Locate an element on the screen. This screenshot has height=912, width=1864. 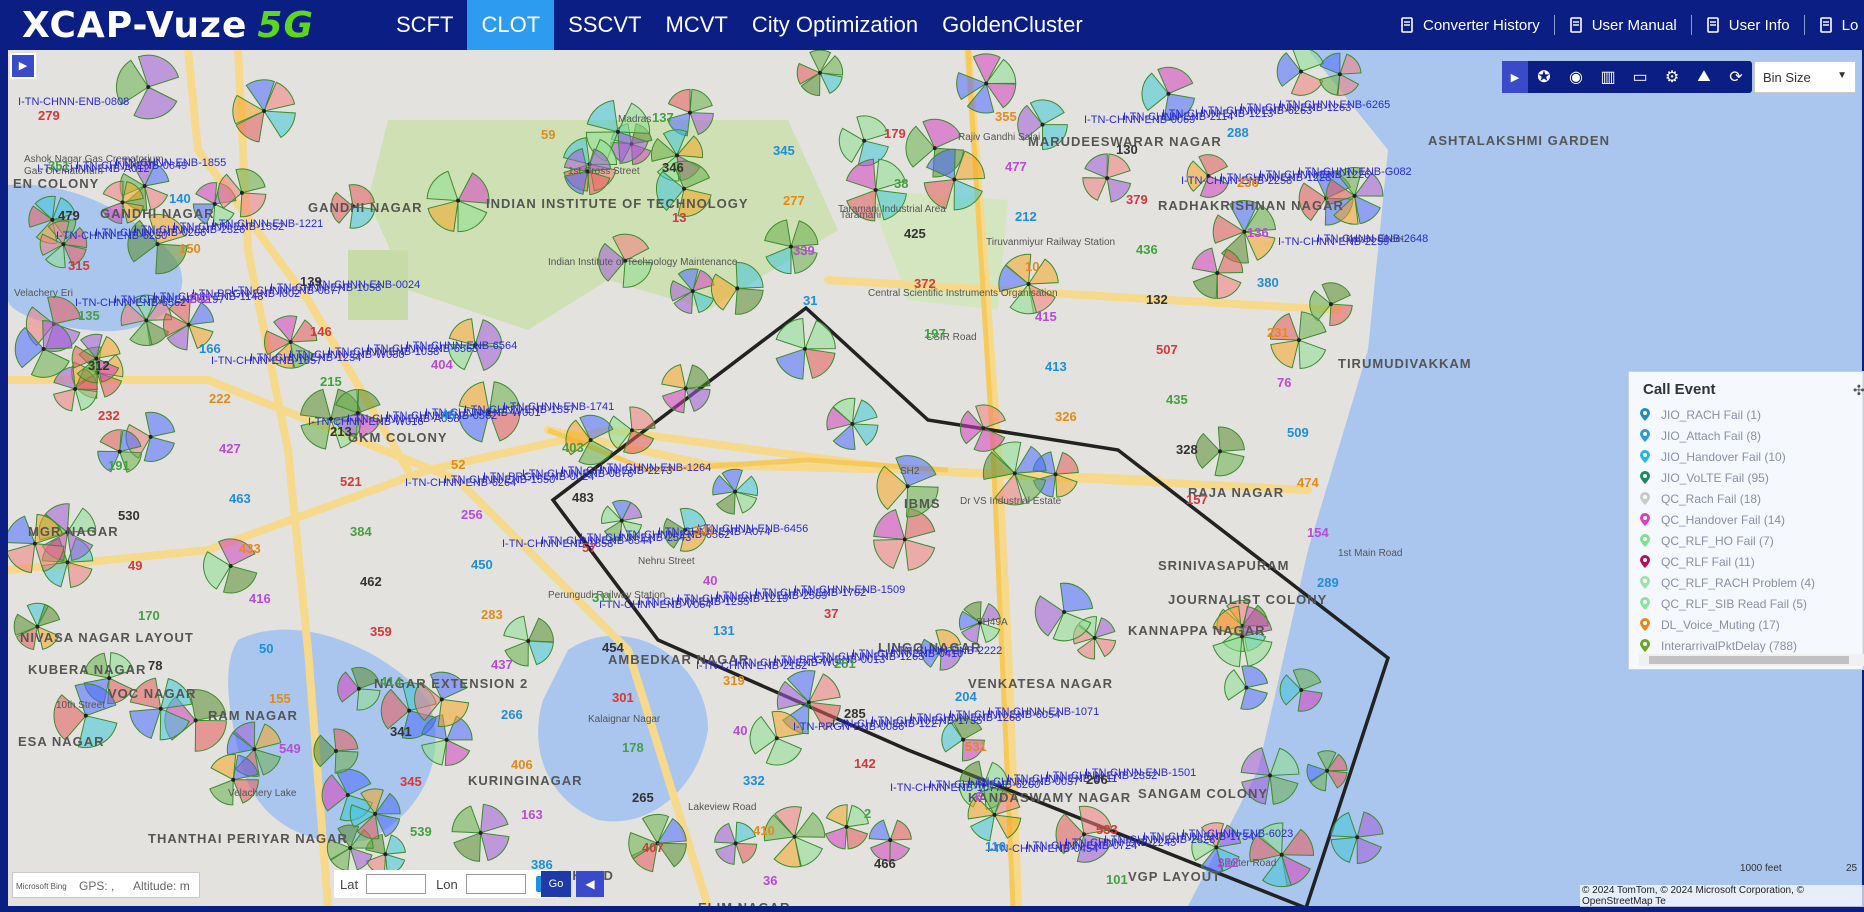
street-label: Dr VS Industrial Estate is located at coordinates (1011, 501).